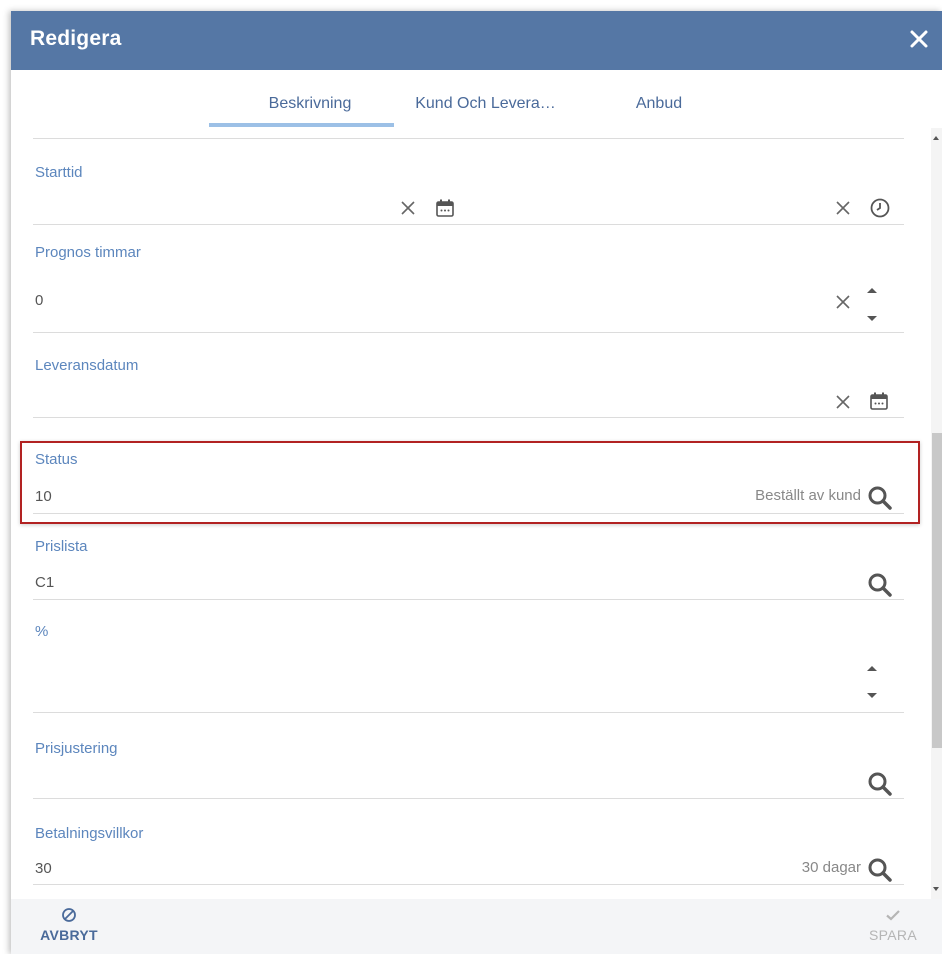 This screenshot has width=942, height=954. I want to click on cancel-circle-icon, so click(69, 917).